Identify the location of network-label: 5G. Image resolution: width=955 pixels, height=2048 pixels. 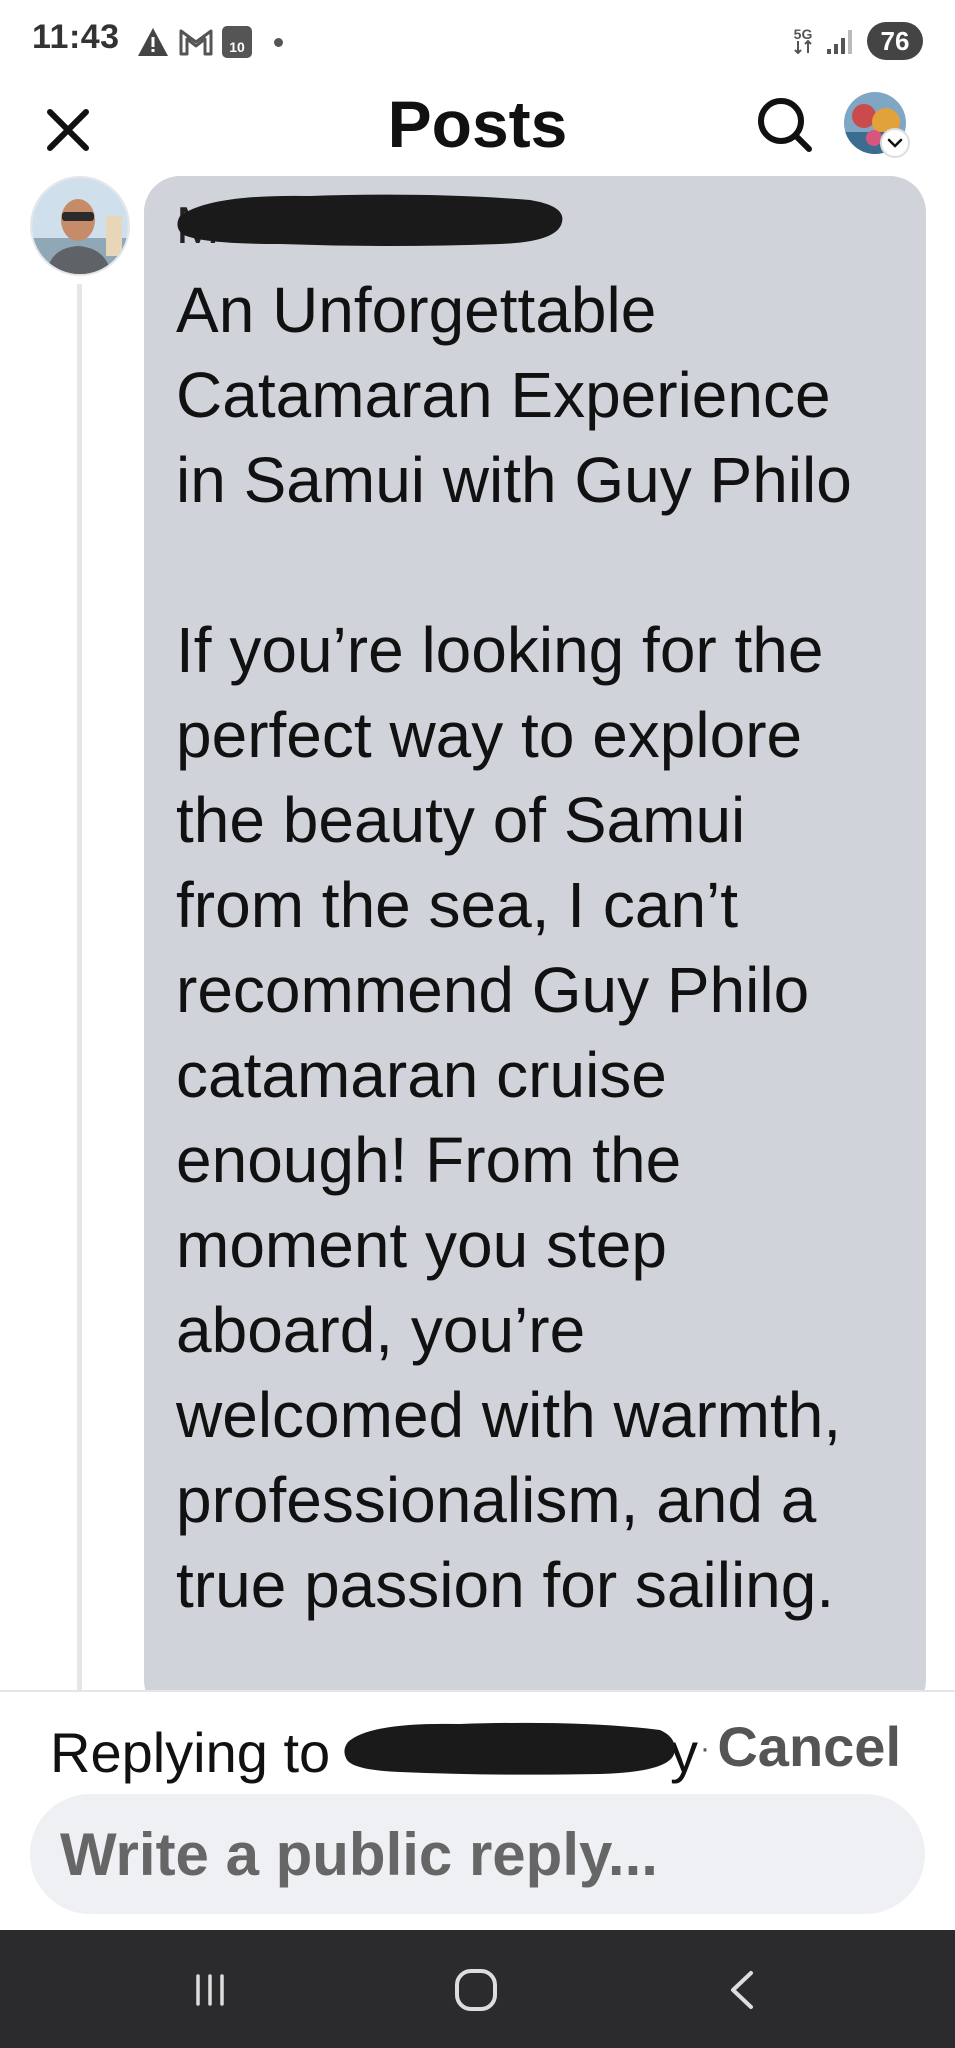
(803, 34).